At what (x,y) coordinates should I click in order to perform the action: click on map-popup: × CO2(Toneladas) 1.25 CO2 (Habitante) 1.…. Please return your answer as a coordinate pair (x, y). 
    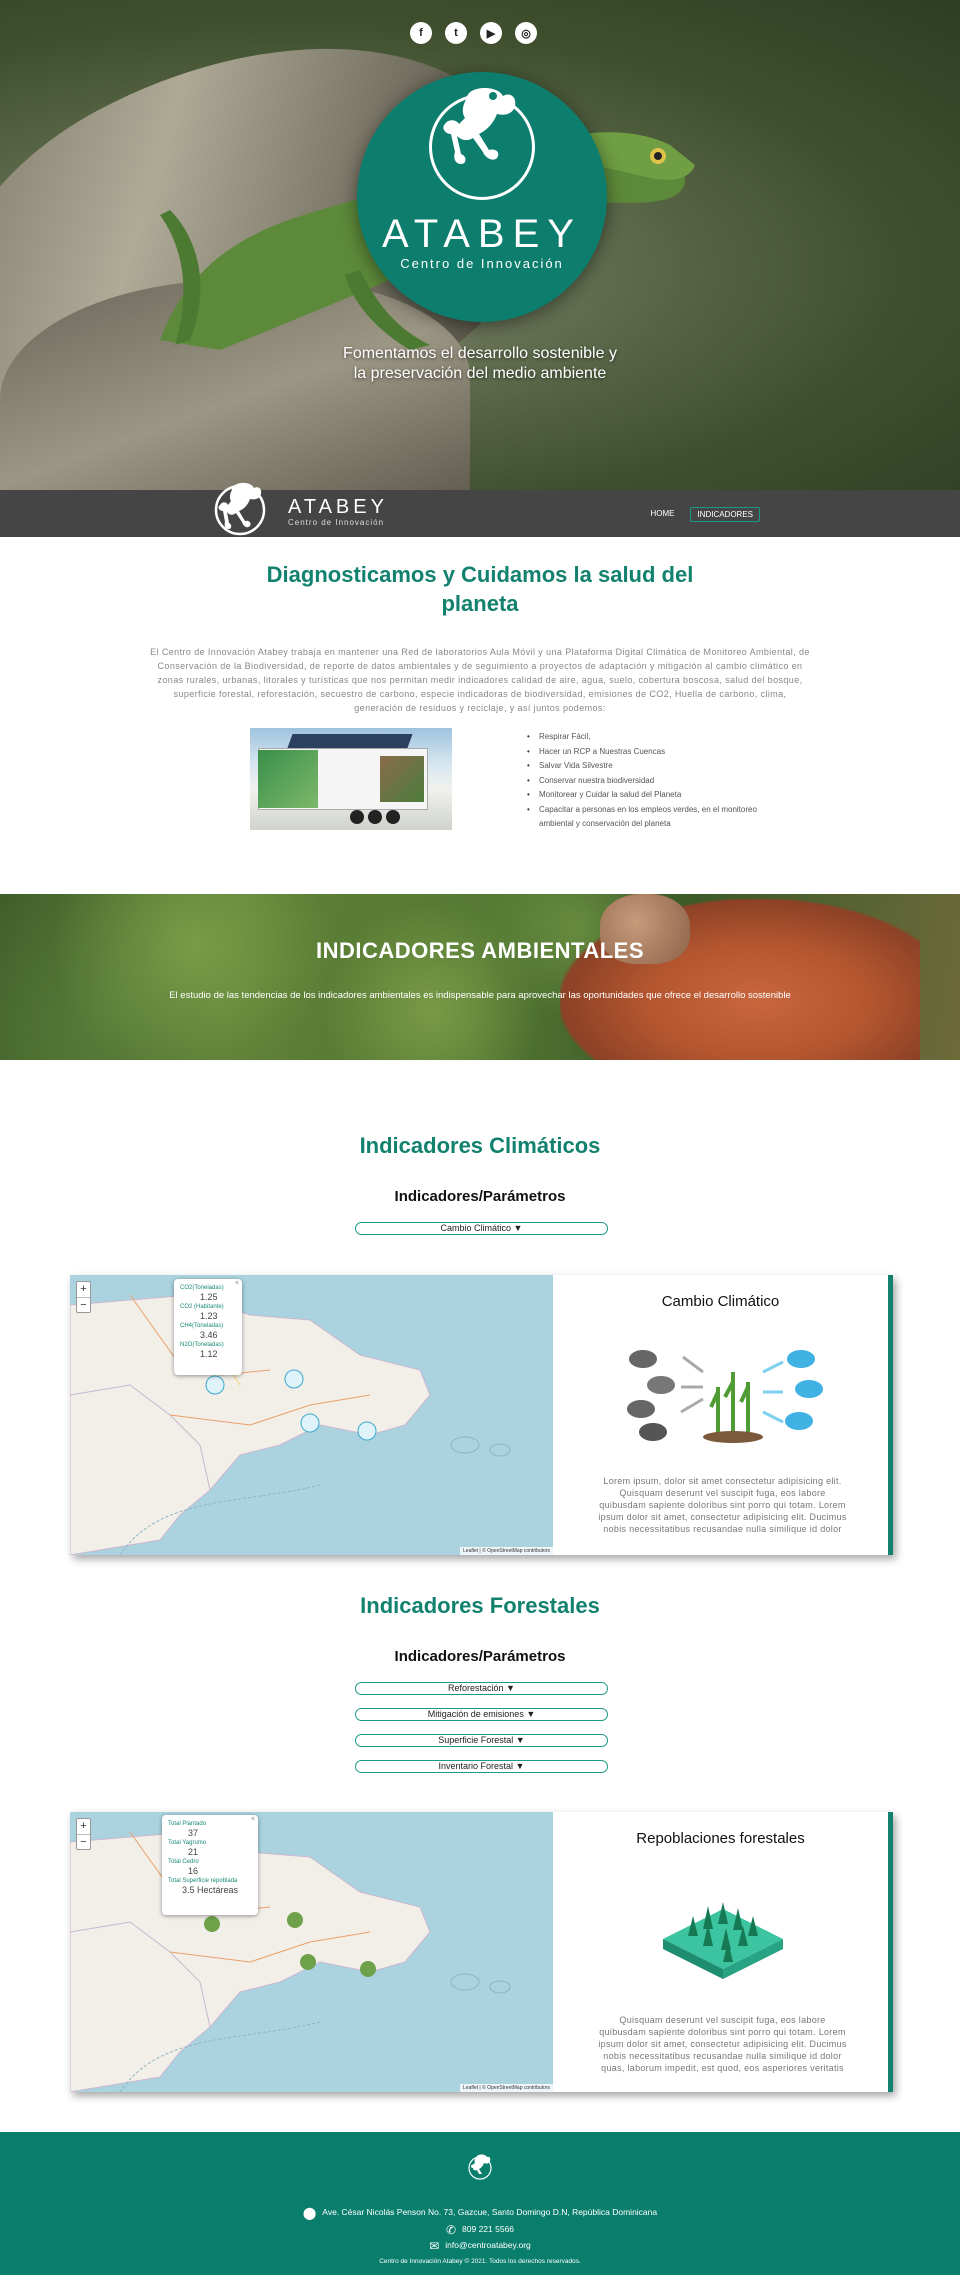
    Looking at the image, I should click on (208, 1327).